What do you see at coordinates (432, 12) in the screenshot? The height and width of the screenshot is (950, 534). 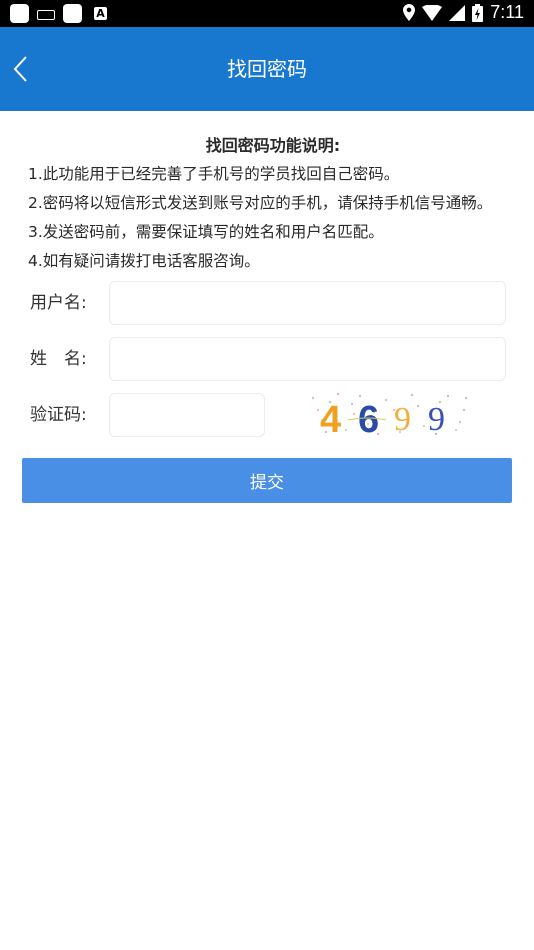 I see `wifi-icon` at bounding box center [432, 12].